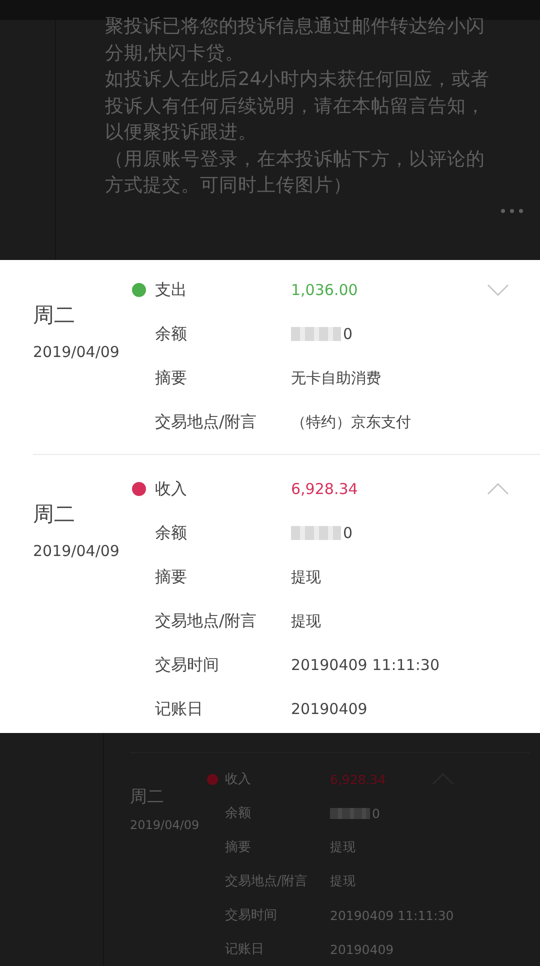  What do you see at coordinates (351, 422) in the screenshot?
I see `field-value: （特约）京东支付` at bounding box center [351, 422].